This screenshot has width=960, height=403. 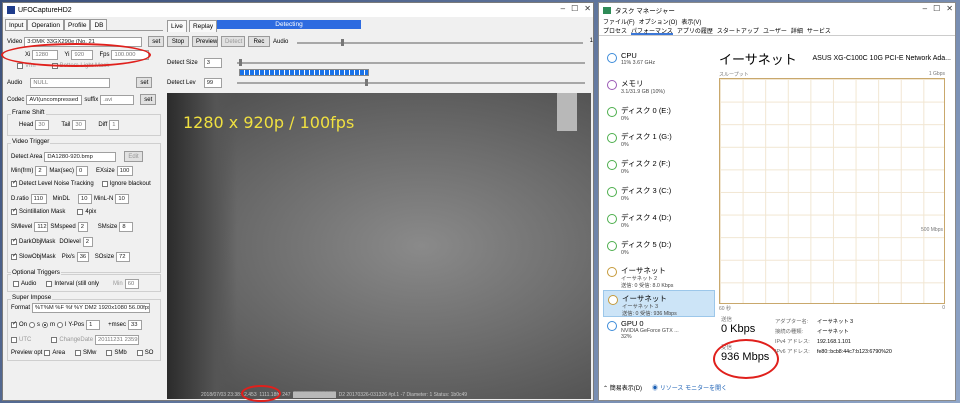 What do you see at coordinates (411, 63) in the screenshot?
I see `detect-size-slider` at bounding box center [411, 63].